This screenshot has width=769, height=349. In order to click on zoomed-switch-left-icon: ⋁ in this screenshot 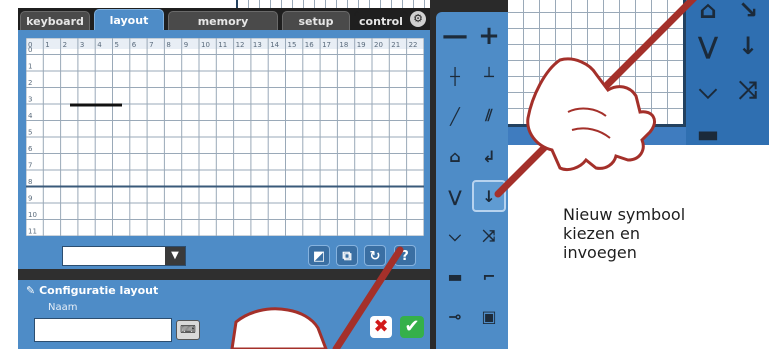, I will do `click(708, 46)`.